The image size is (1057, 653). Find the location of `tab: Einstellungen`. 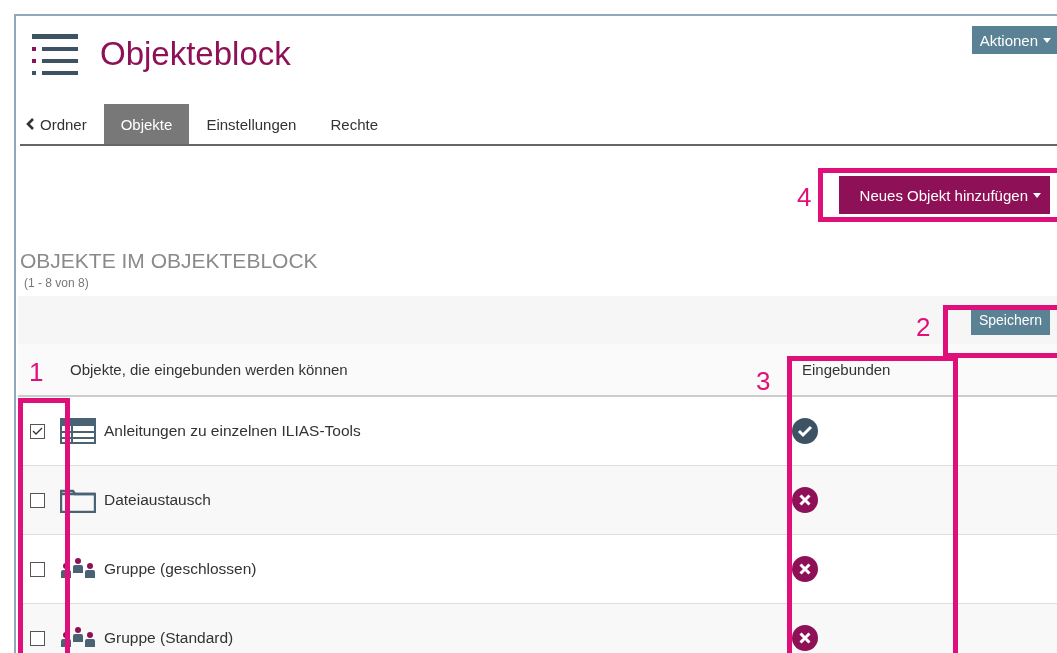

tab: Einstellungen is located at coordinates (251, 124).